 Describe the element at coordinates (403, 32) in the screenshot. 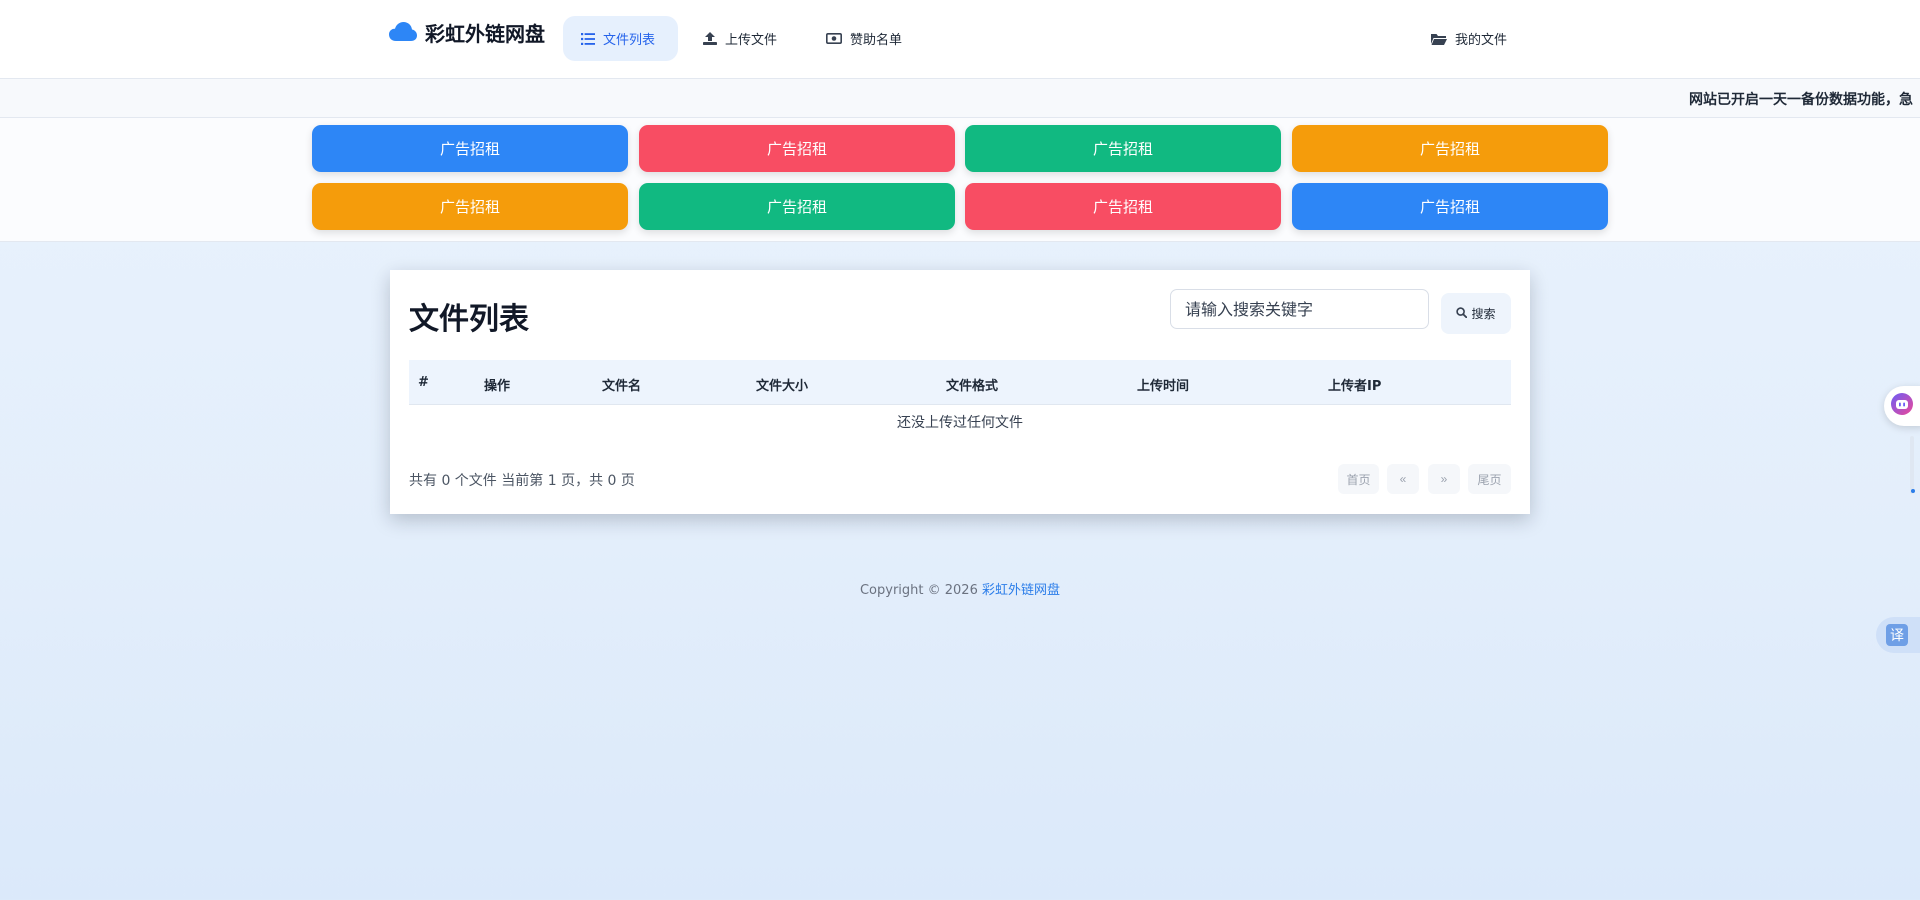

I see `cloud-icon` at that location.